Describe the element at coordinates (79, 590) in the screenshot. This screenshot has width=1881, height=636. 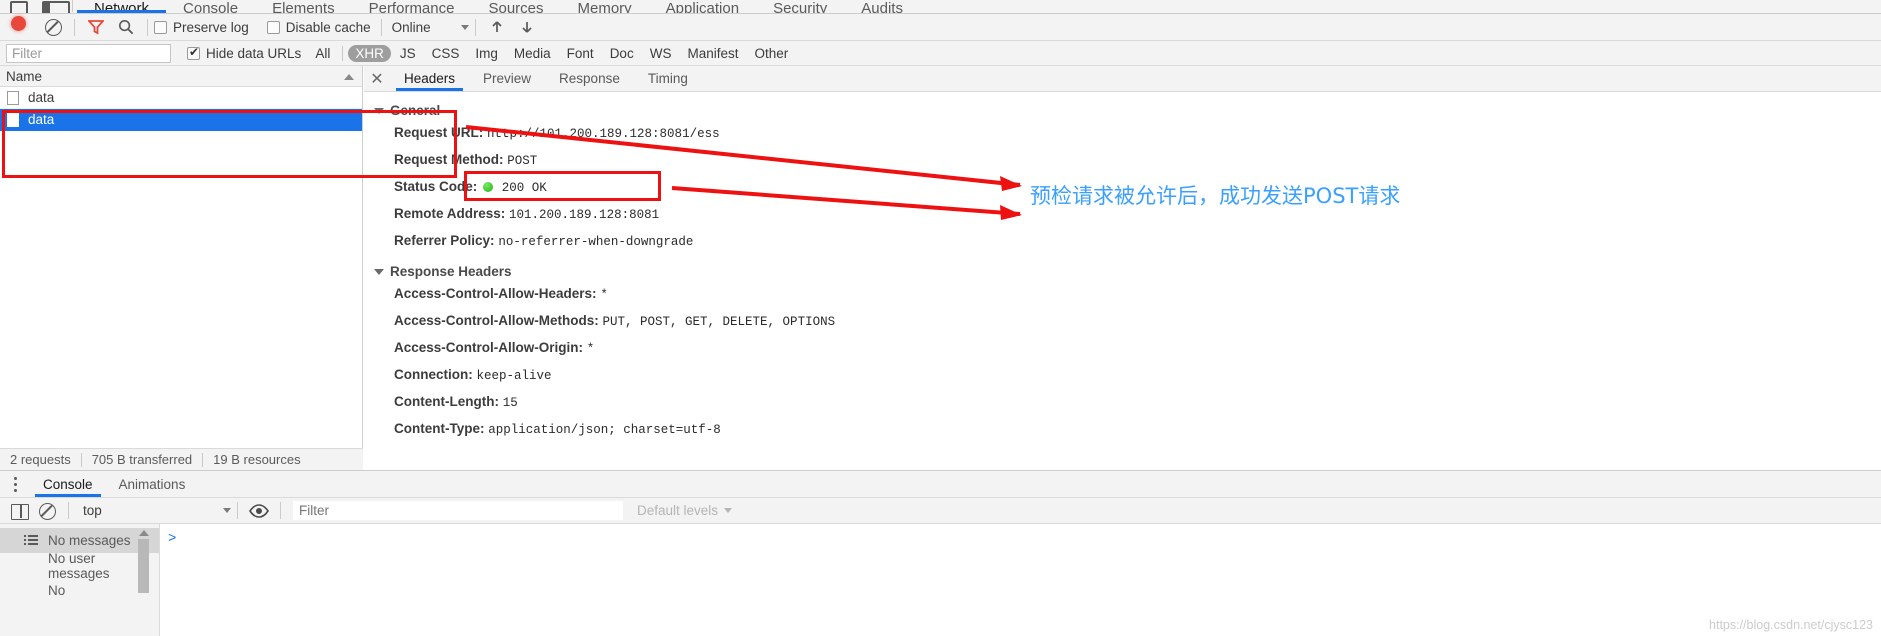
I see `console-sidebar-item-errors: No` at that location.